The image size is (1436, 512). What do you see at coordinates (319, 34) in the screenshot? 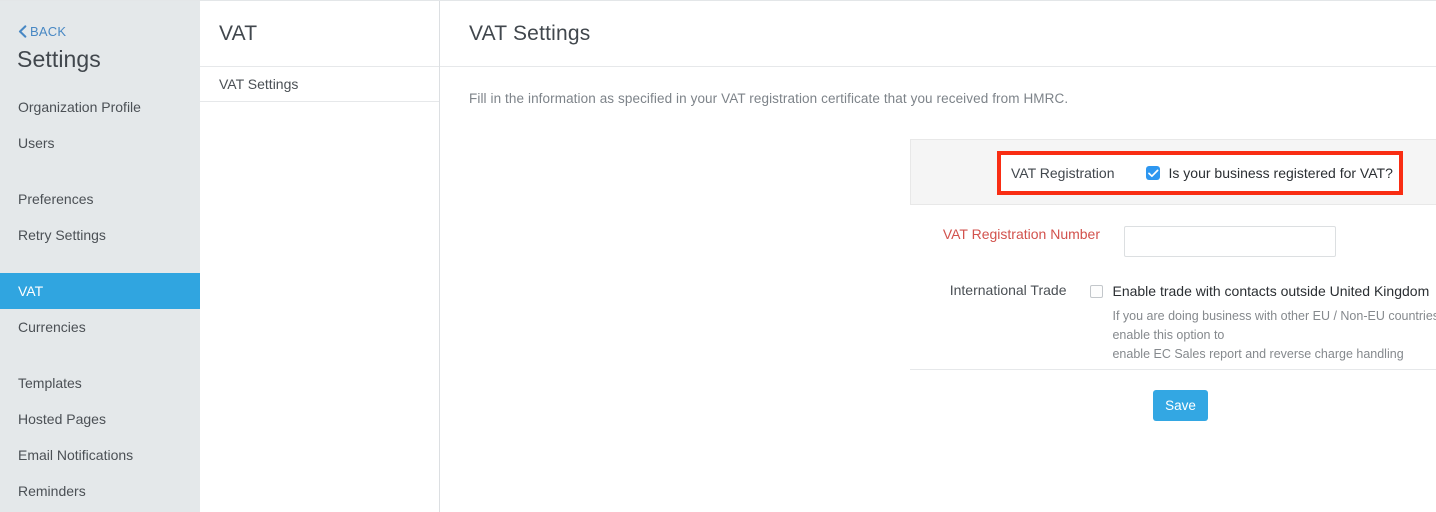
I see `subnav-title: VAT` at bounding box center [319, 34].